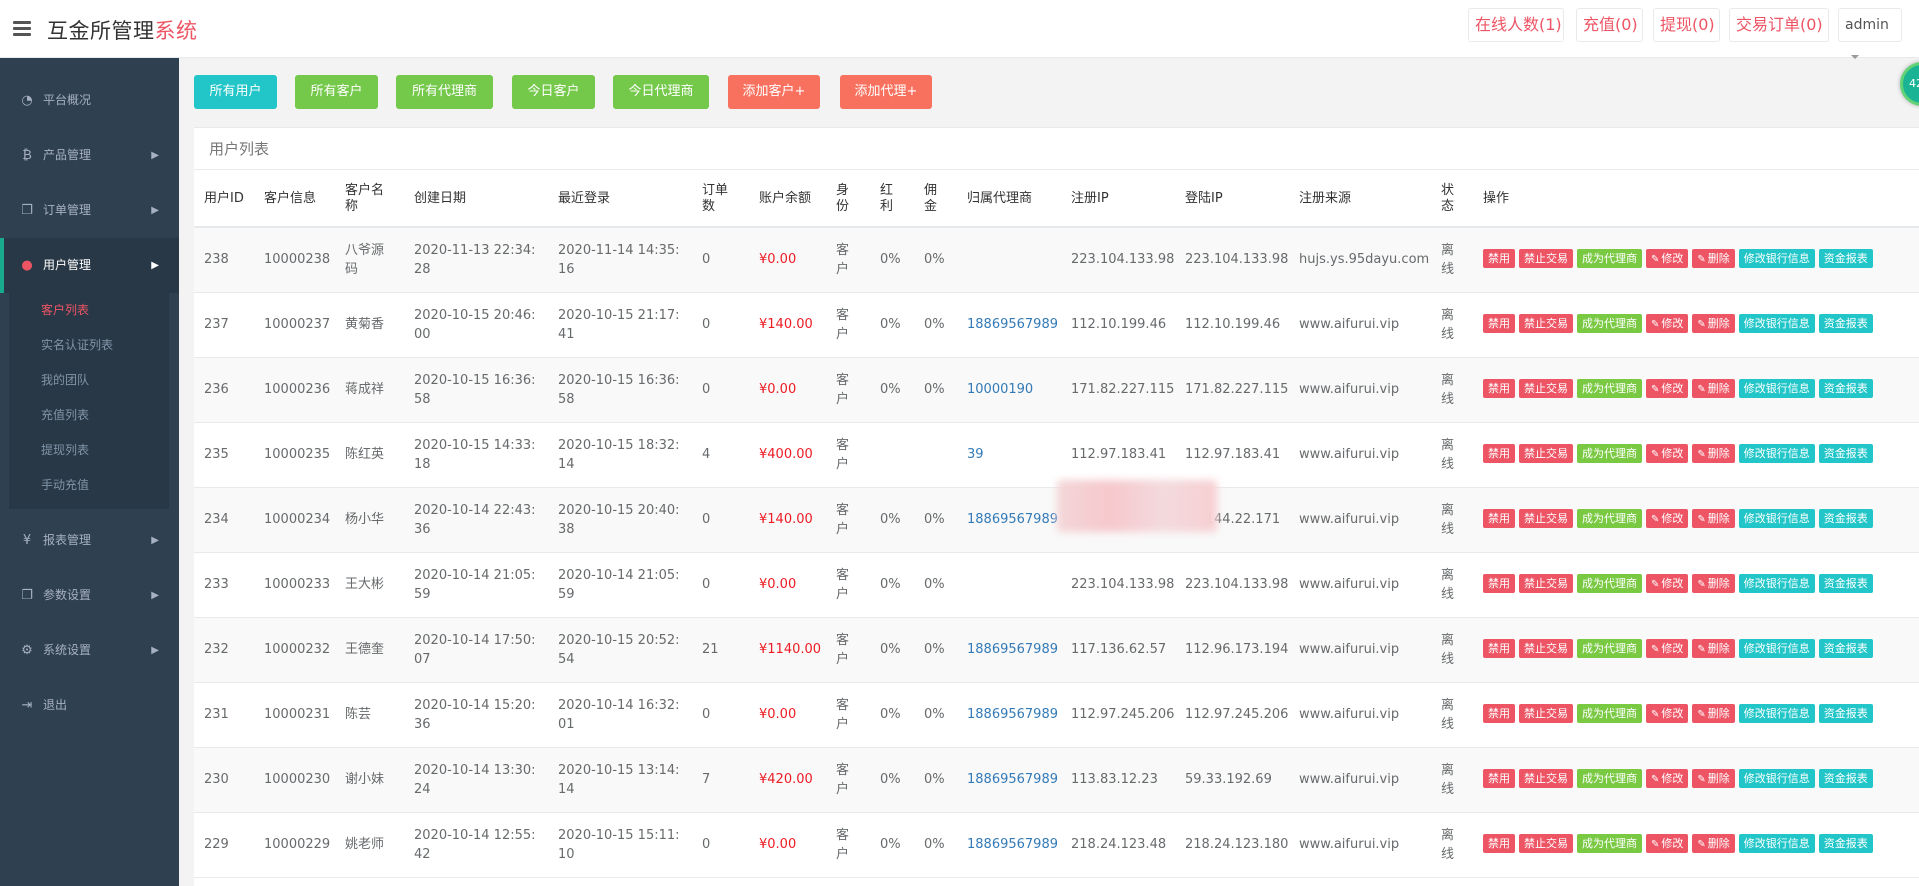  I want to click on add-agent-button: 添加代理+, so click(886, 92).